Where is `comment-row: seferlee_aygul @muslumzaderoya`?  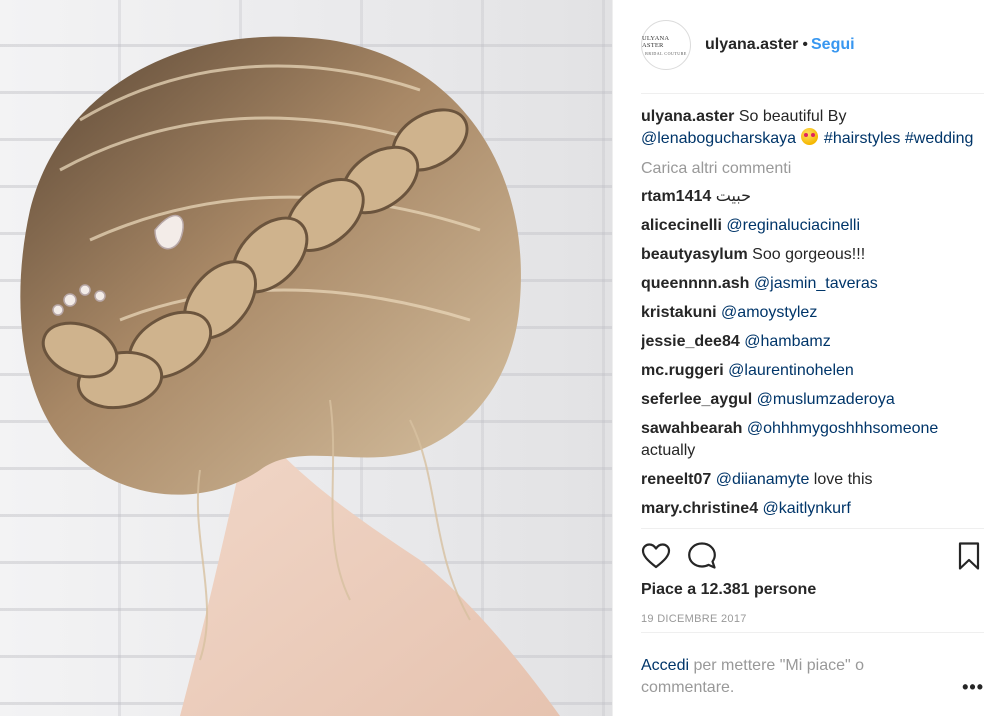
comment-row: seferlee_aygul @muslumzaderoya is located at coordinates (813, 400).